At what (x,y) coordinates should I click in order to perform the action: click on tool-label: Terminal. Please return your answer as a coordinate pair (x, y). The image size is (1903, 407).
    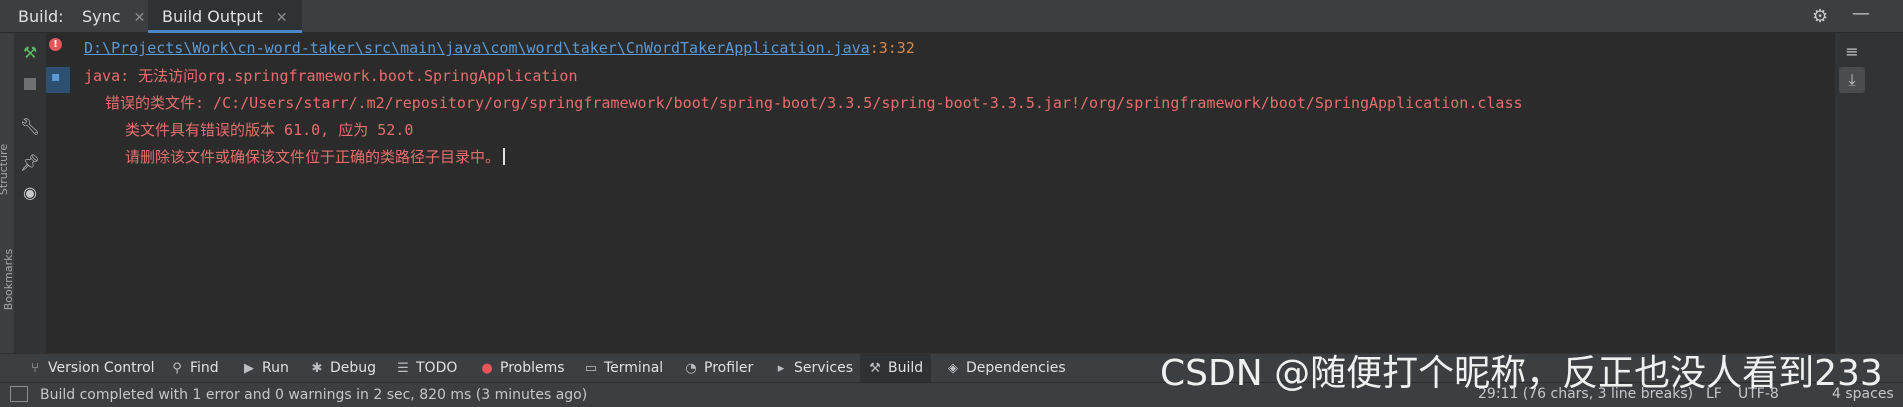
    Looking at the image, I should click on (634, 368).